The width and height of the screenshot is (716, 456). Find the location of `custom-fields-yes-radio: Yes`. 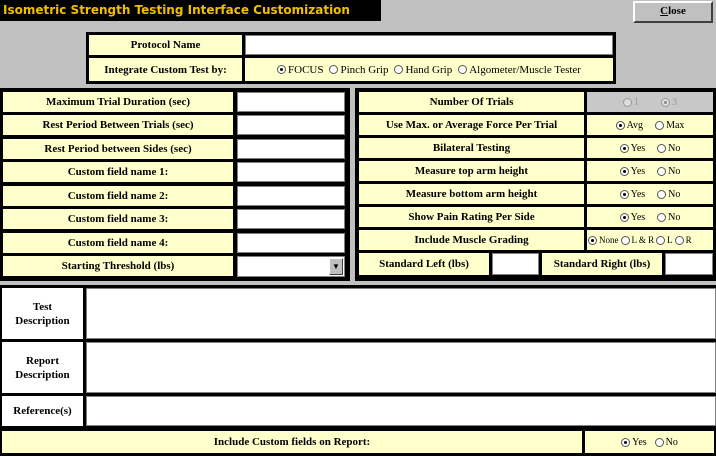

custom-fields-yes-radio: Yes is located at coordinates (634, 442).